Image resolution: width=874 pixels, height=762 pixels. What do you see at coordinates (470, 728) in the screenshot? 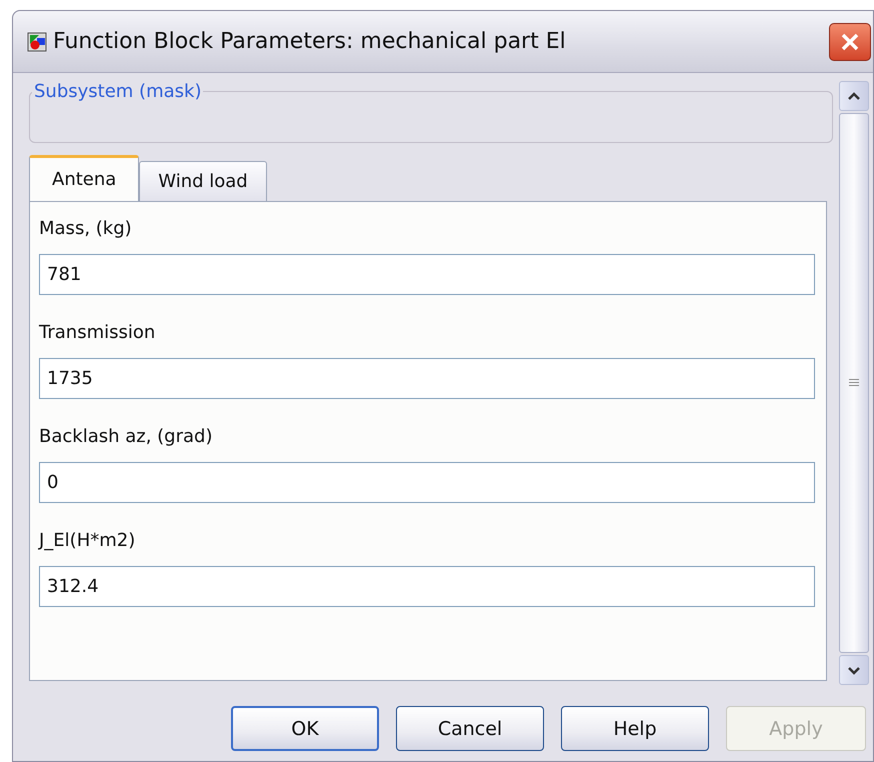
I see `dialog-button: Cancel` at bounding box center [470, 728].